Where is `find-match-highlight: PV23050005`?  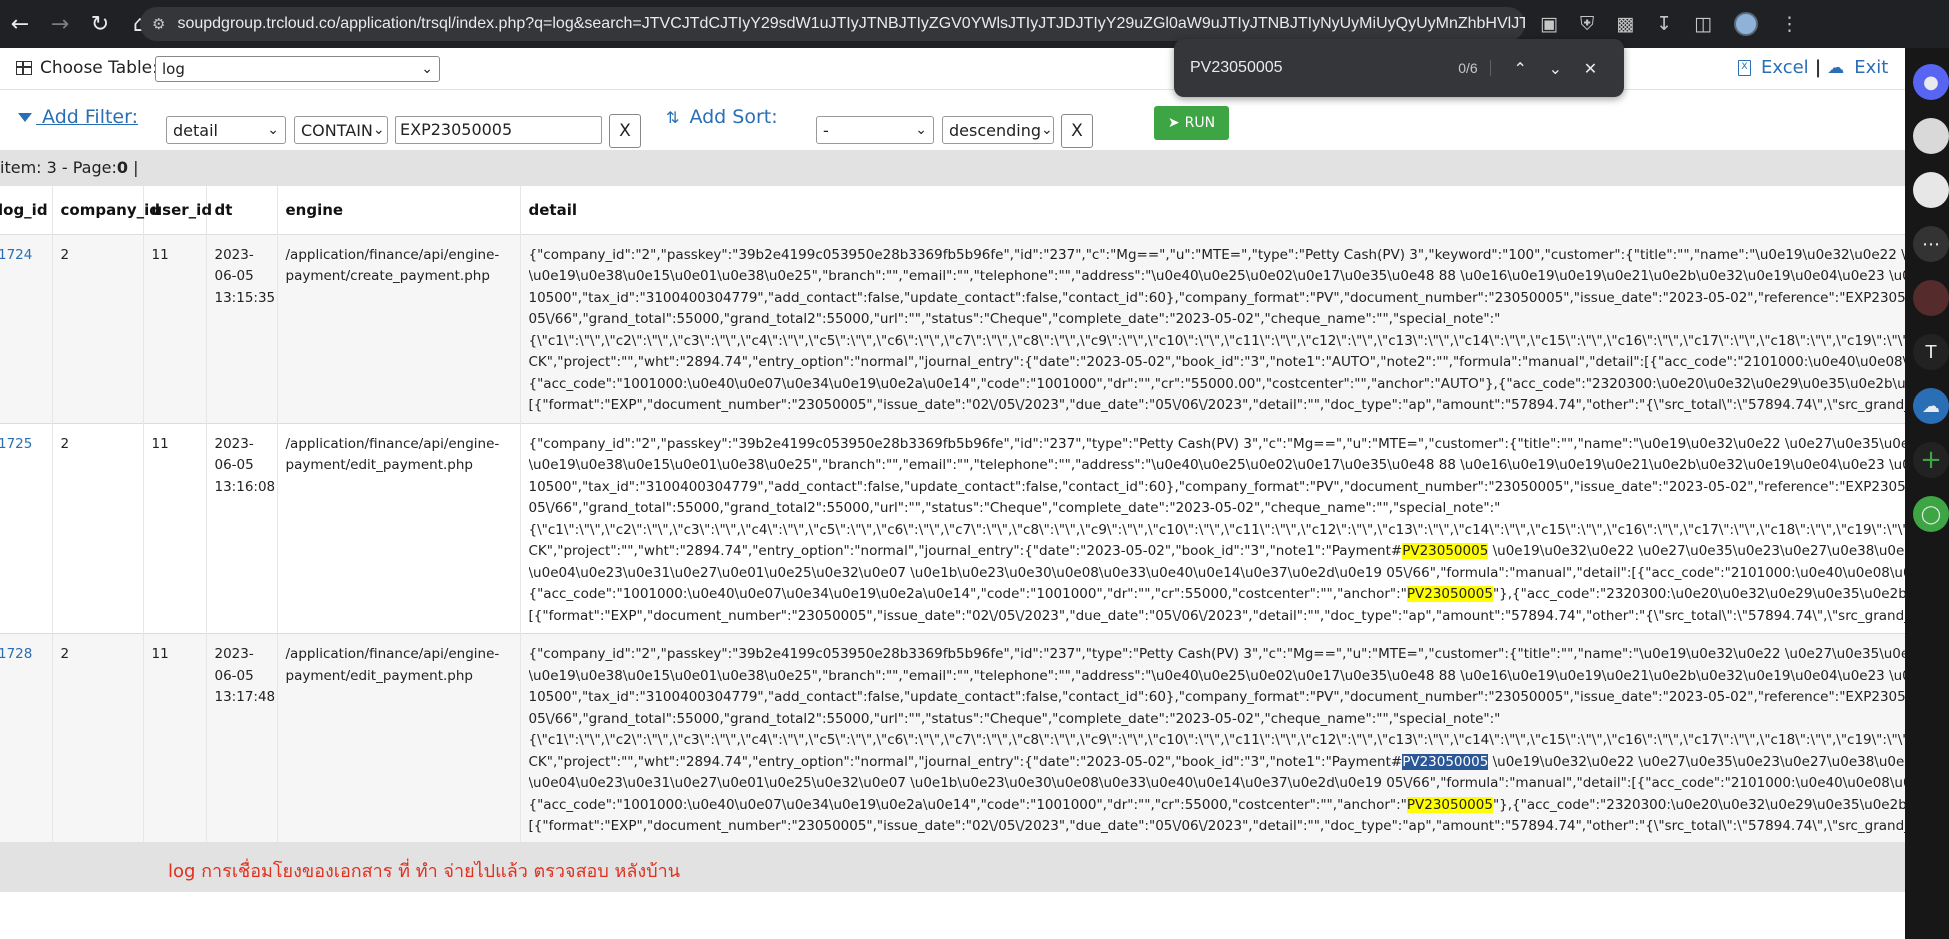
find-match-highlight: PV23050005 is located at coordinates (1445, 551).